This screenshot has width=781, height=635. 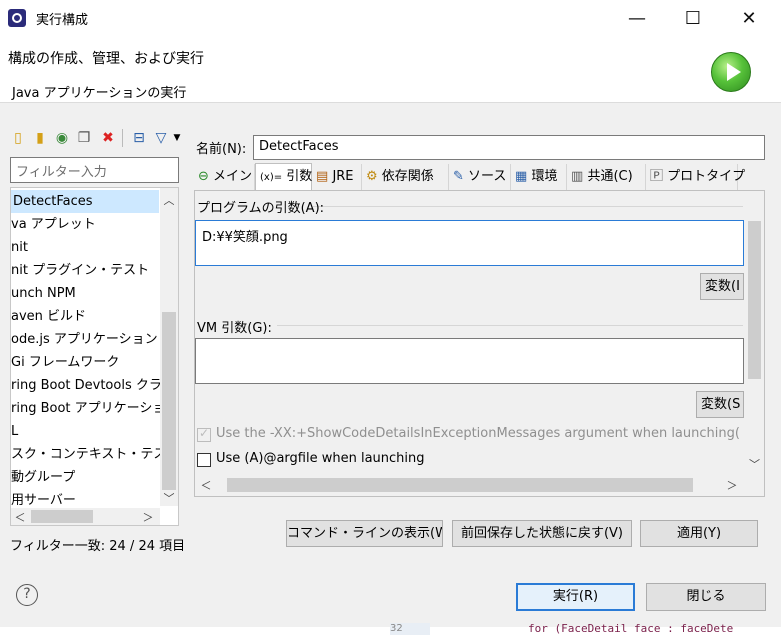 I want to click on tree-horizontal-scrollbar: ＜ ＞, so click(x=85, y=516).